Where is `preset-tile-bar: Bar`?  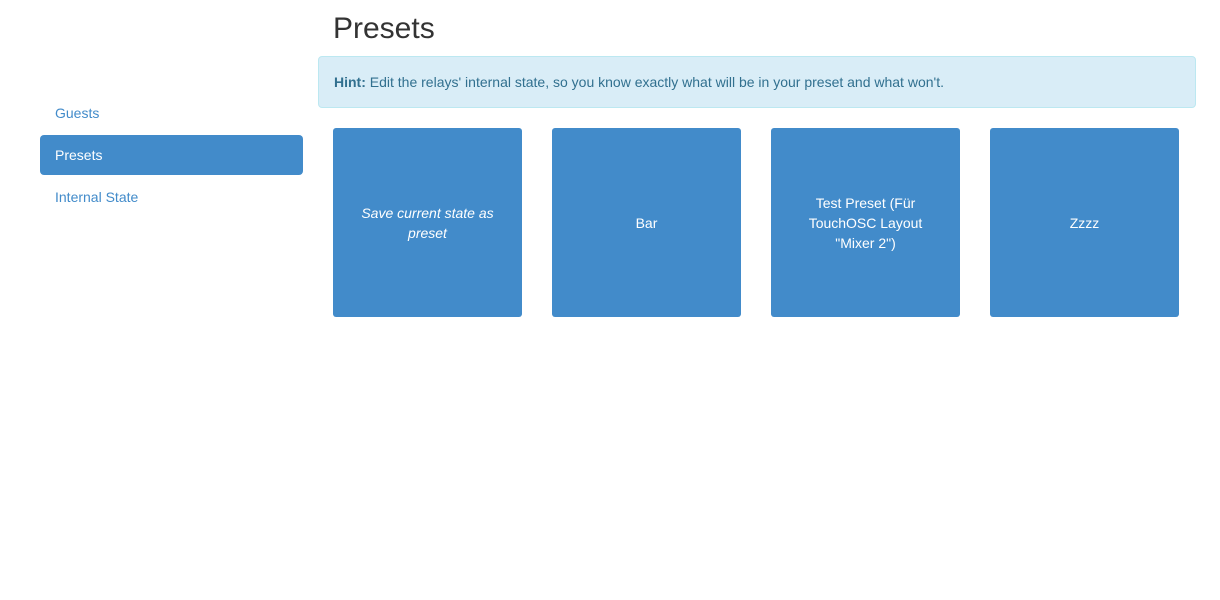
preset-tile-bar: Bar is located at coordinates (646, 222).